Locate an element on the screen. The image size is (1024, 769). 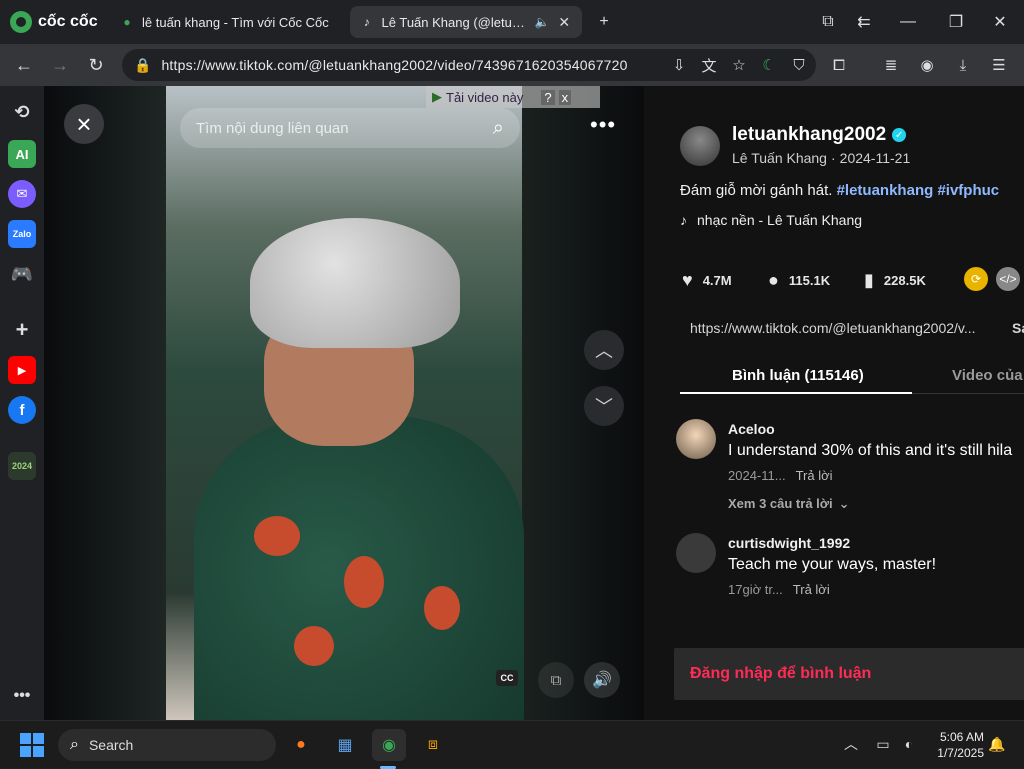
download-help-button: ? is located at coordinates (548, 97).